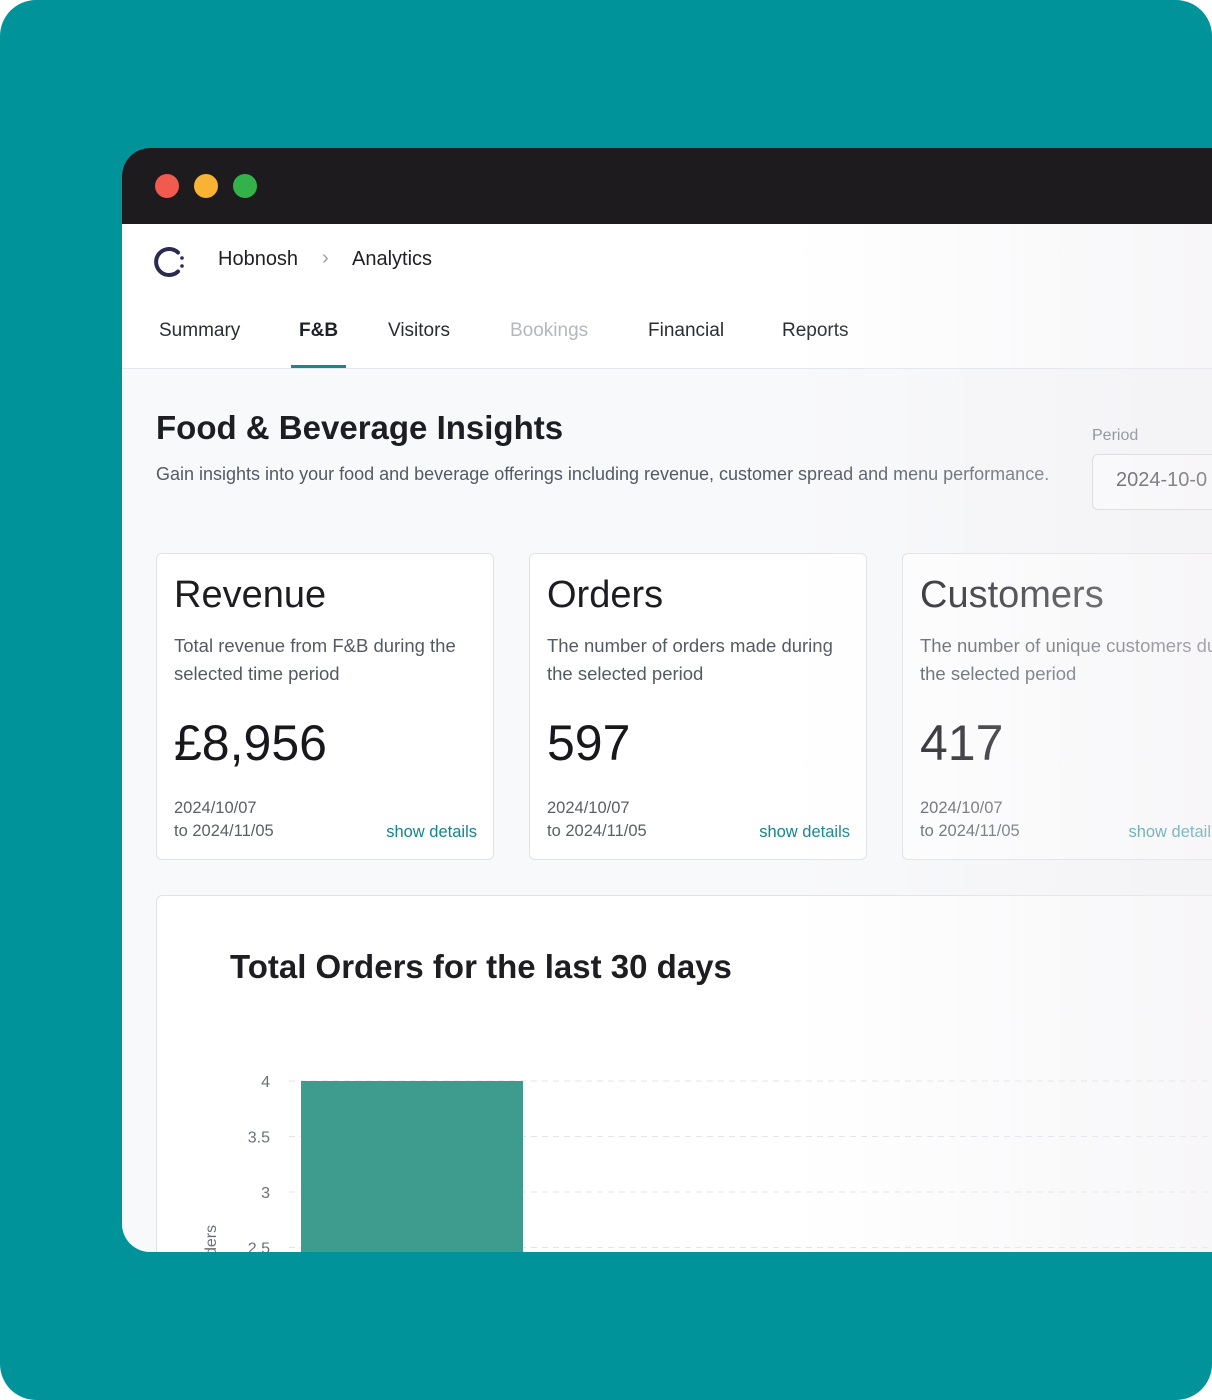 This screenshot has height=1400, width=1212. Describe the element at coordinates (804, 832) in the screenshot. I see `orders-show-details-link: show details` at that location.